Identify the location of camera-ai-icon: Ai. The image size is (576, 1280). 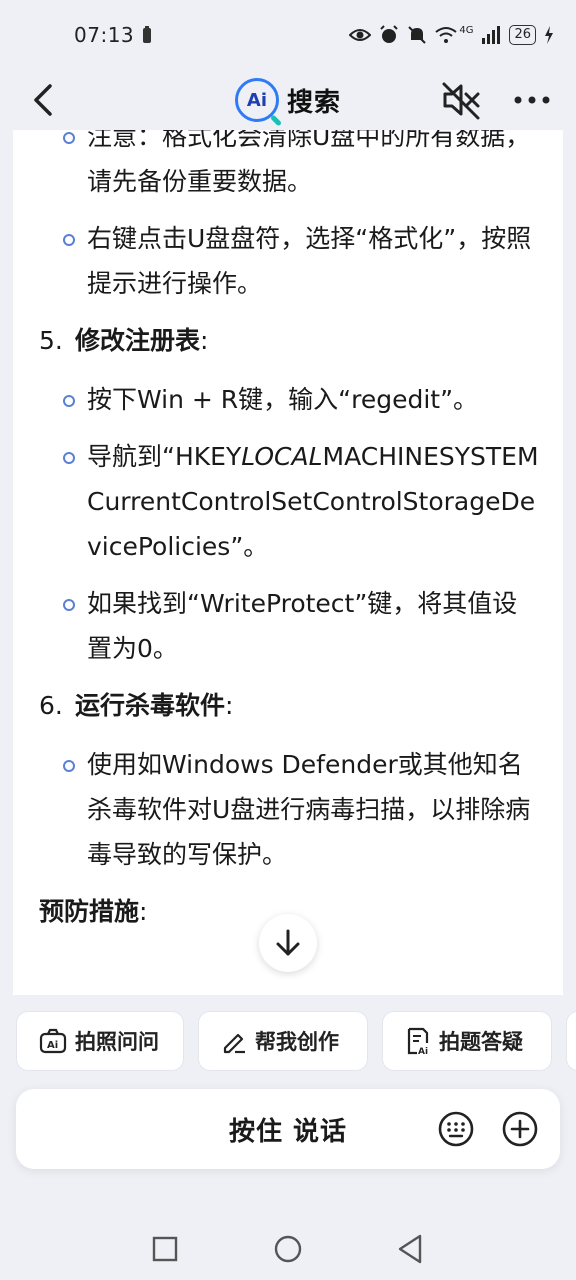
(53, 1041).